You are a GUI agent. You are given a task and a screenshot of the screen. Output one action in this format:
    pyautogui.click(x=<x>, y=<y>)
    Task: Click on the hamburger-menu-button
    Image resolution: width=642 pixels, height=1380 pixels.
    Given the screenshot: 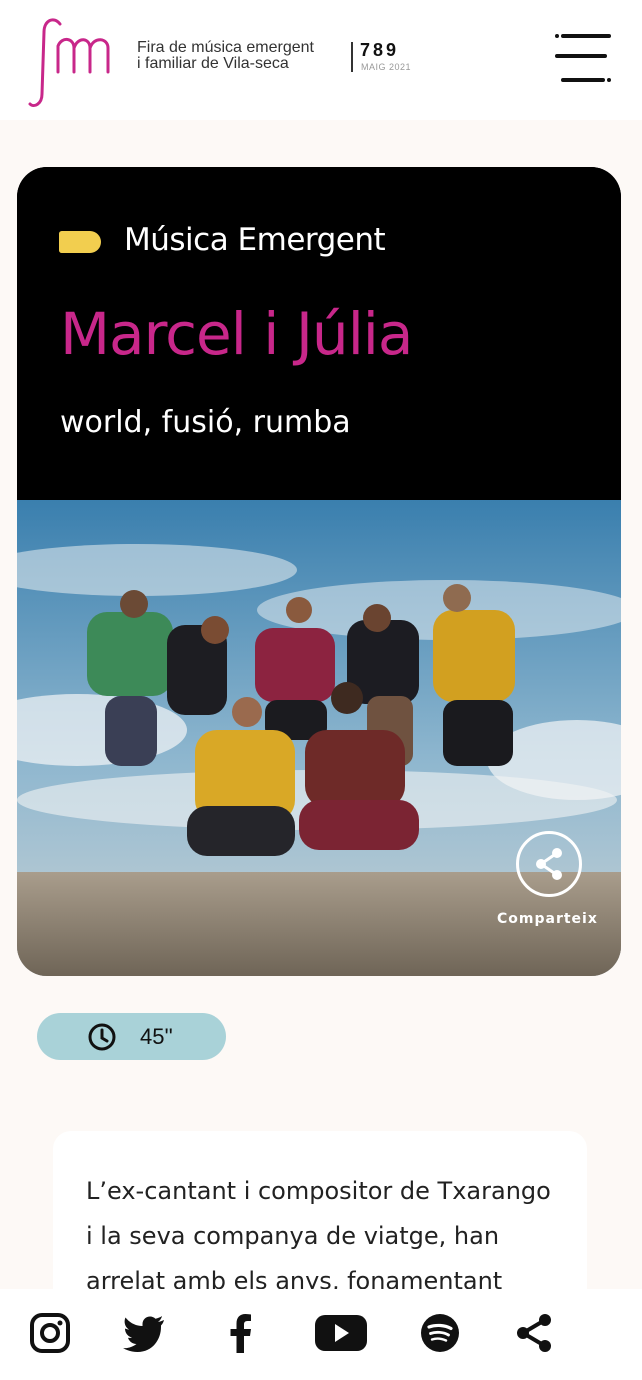 What is the action you would take?
    pyautogui.click(x=584, y=59)
    